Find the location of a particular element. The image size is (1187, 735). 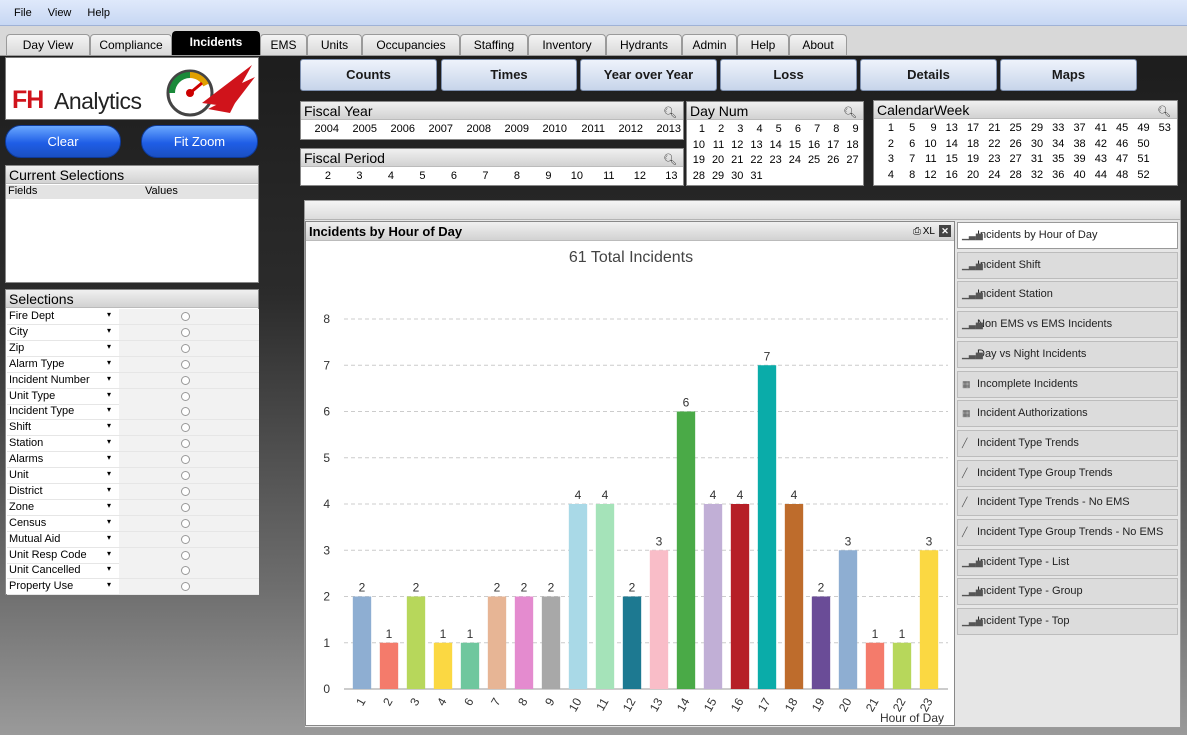

calendar-week-item: 19 is located at coordinates (969, 159).